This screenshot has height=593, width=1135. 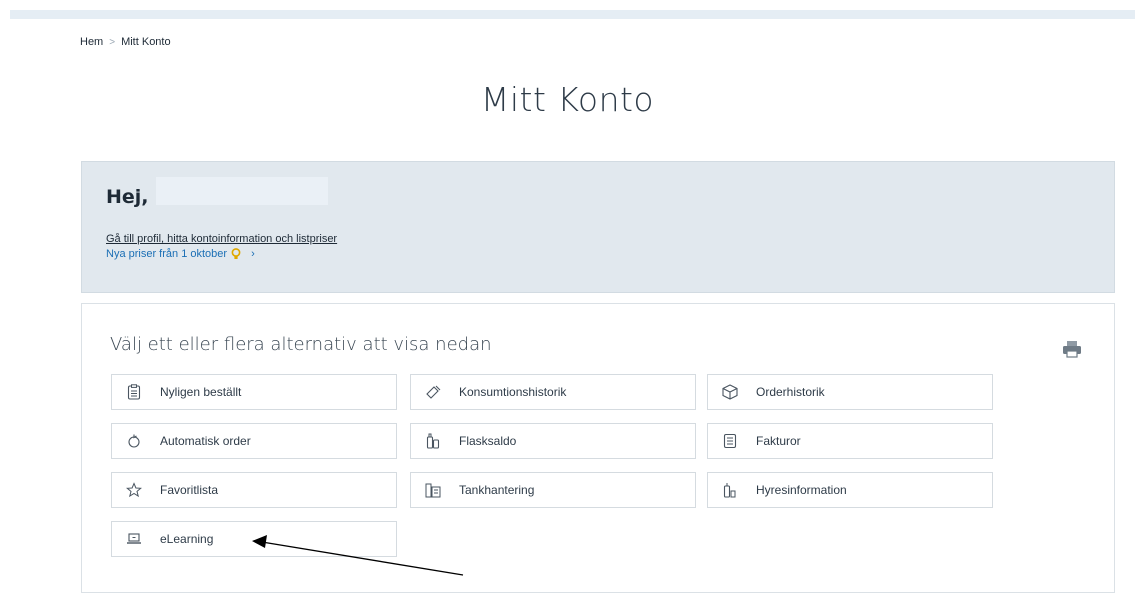 I want to click on option-hyresinformation: Hyresinformation, so click(x=850, y=490).